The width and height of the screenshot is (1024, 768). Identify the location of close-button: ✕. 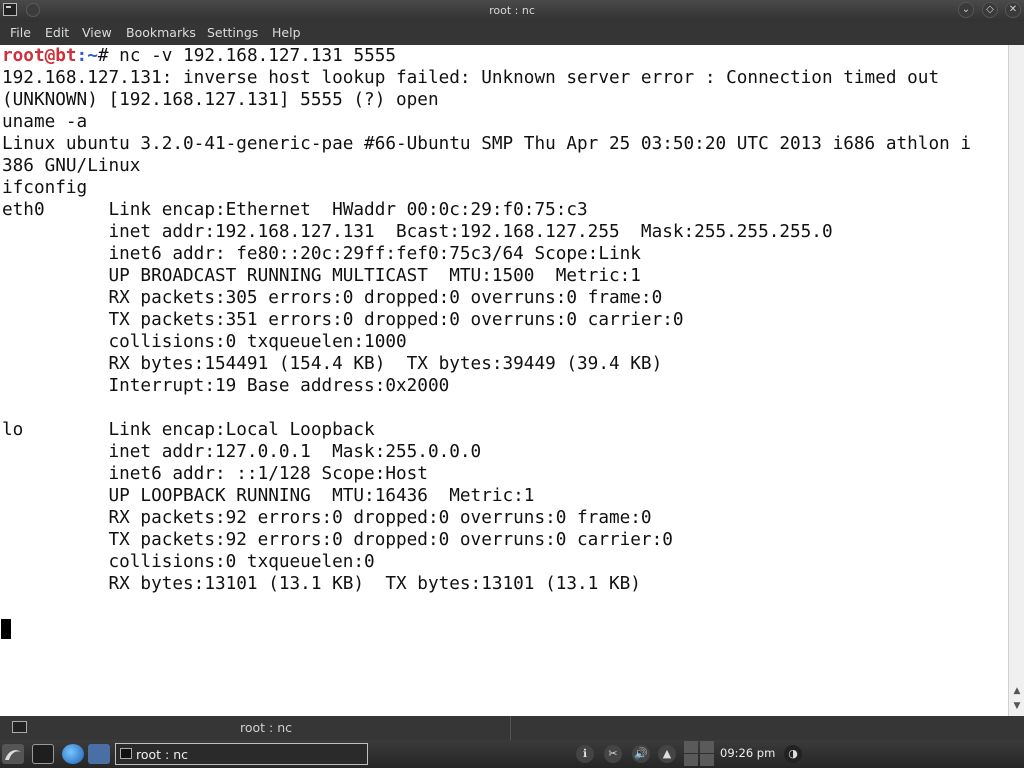
(1013, 10).